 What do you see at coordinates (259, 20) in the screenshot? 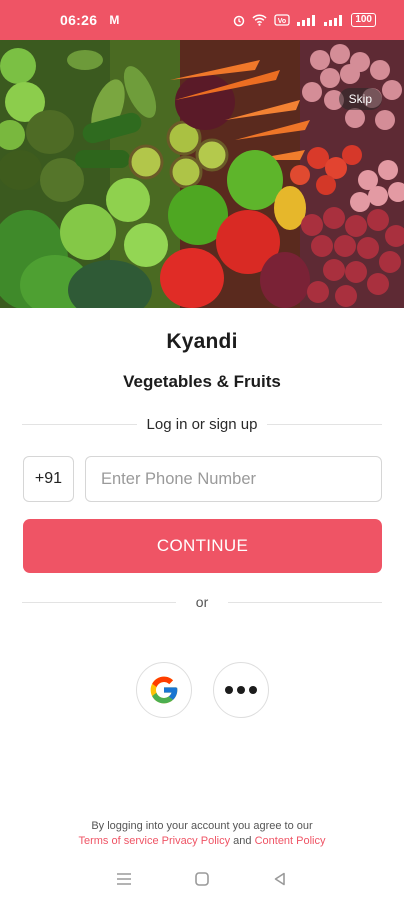
I see `wifi-icon` at bounding box center [259, 20].